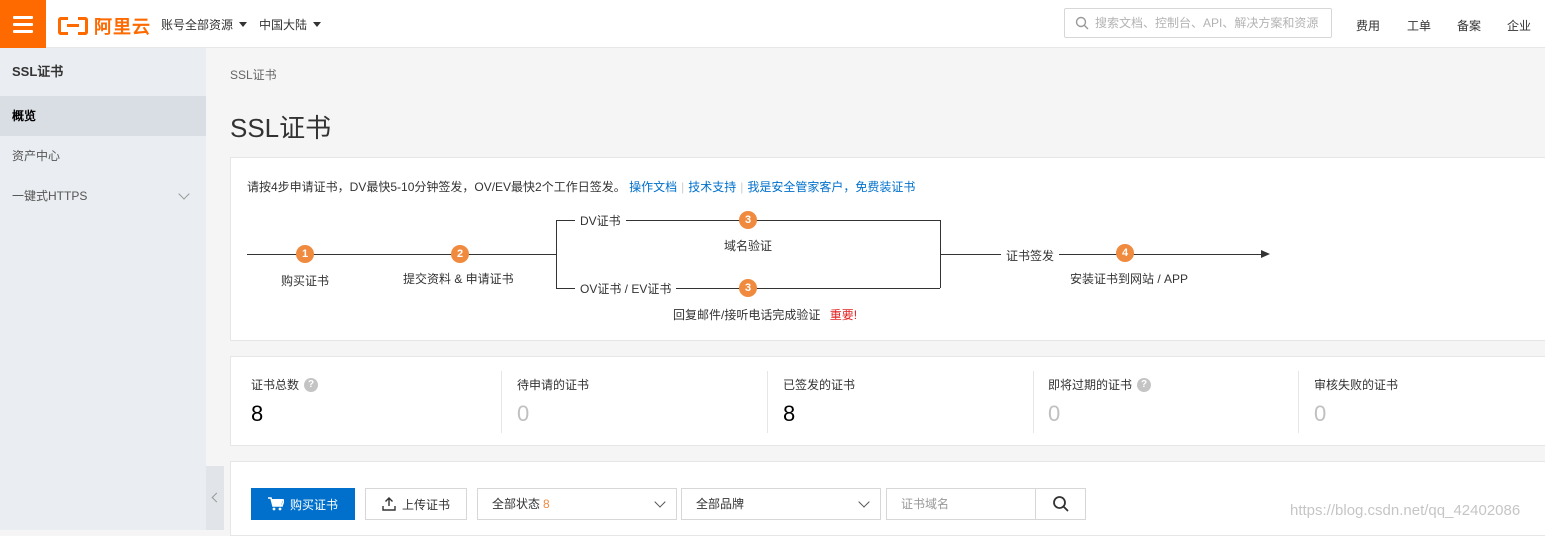 The image size is (1545, 536). Describe the element at coordinates (23, 24) in the screenshot. I see `menu-icon` at that location.